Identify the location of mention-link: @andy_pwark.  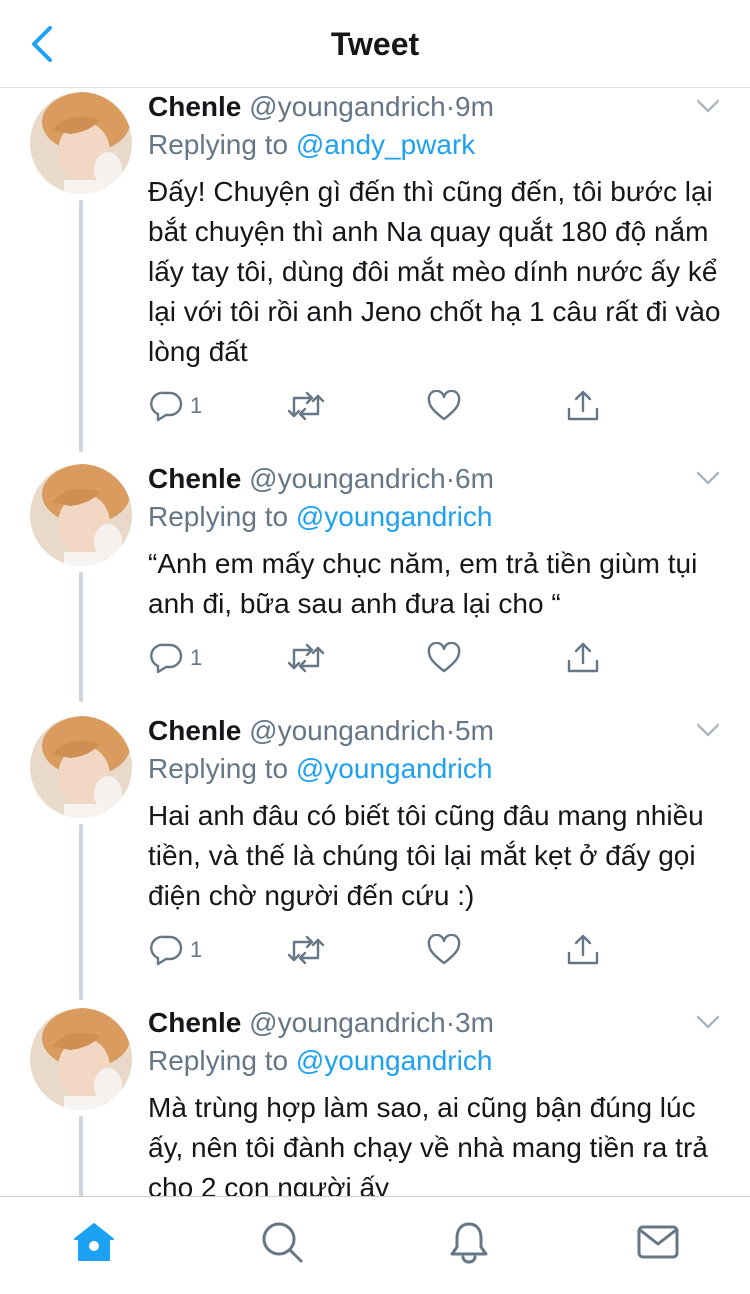
(385, 144).